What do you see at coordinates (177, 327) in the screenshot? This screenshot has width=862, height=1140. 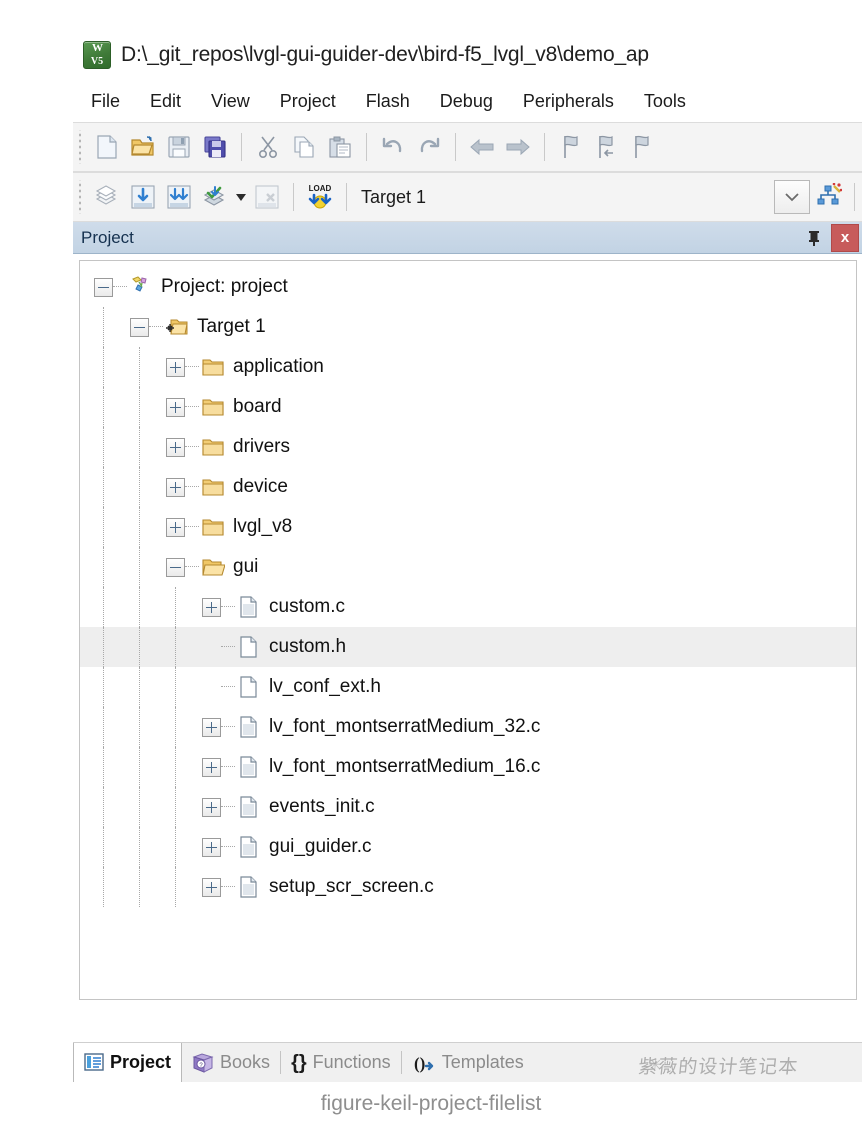 I see `target-icon` at bounding box center [177, 327].